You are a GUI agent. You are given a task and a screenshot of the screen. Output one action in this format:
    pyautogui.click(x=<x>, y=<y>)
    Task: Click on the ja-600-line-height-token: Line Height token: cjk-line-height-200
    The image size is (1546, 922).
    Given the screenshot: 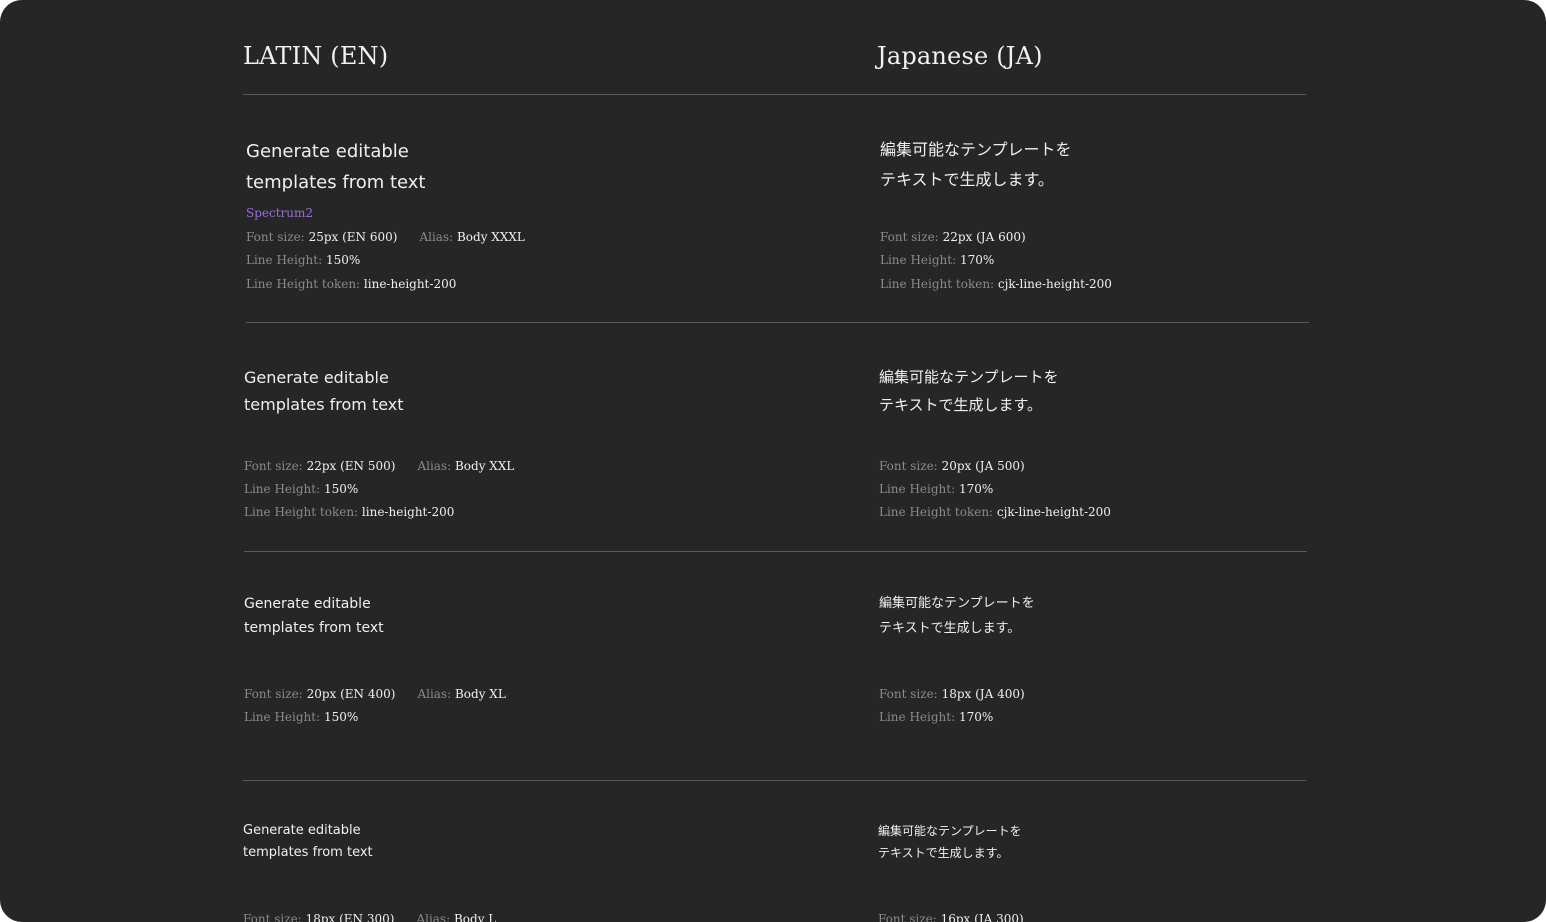 What is the action you would take?
    pyautogui.click(x=996, y=284)
    